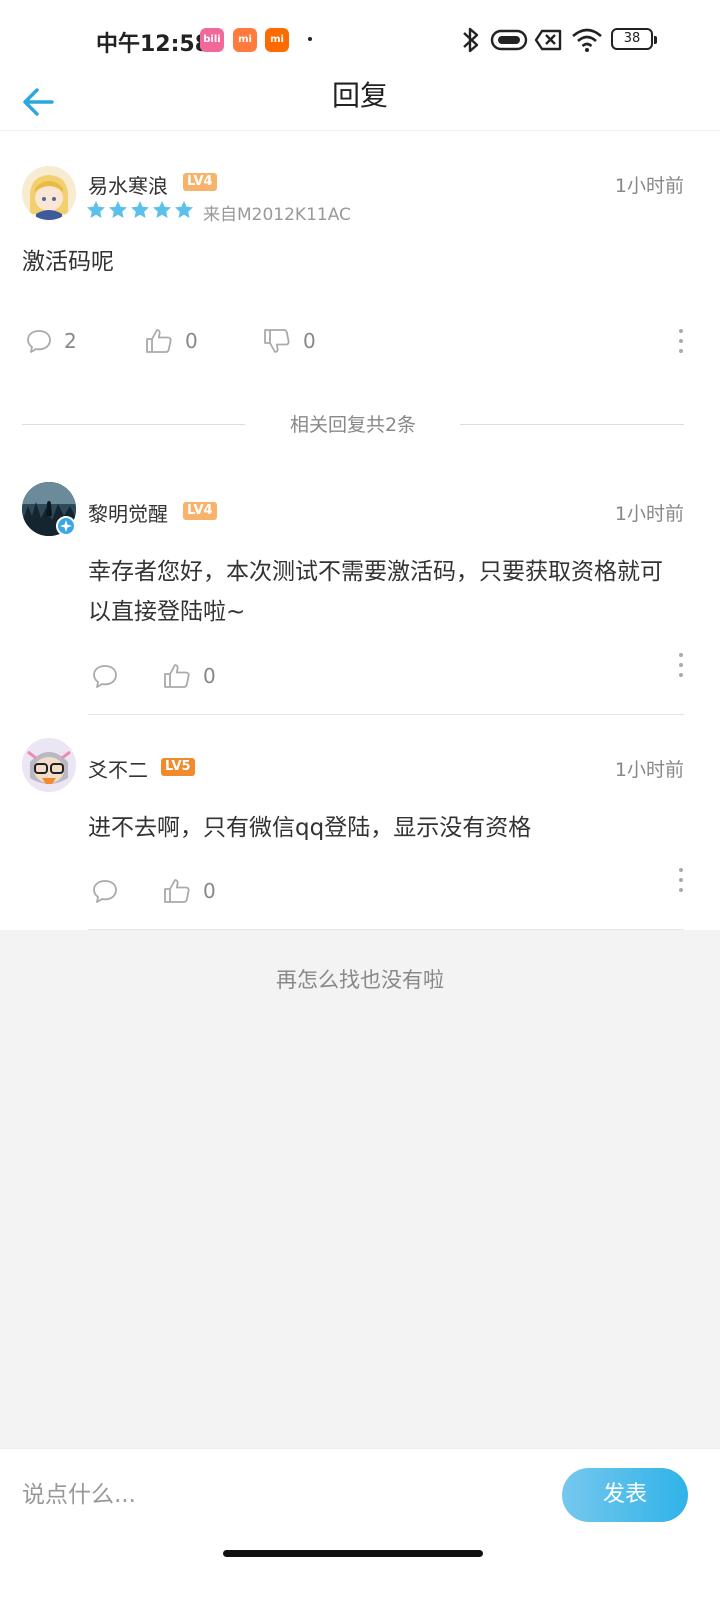 This screenshot has height=1600, width=720. What do you see at coordinates (277, 40) in the screenshot?
I see `mi-app-icon: mi` at bounding box center [277, 40].